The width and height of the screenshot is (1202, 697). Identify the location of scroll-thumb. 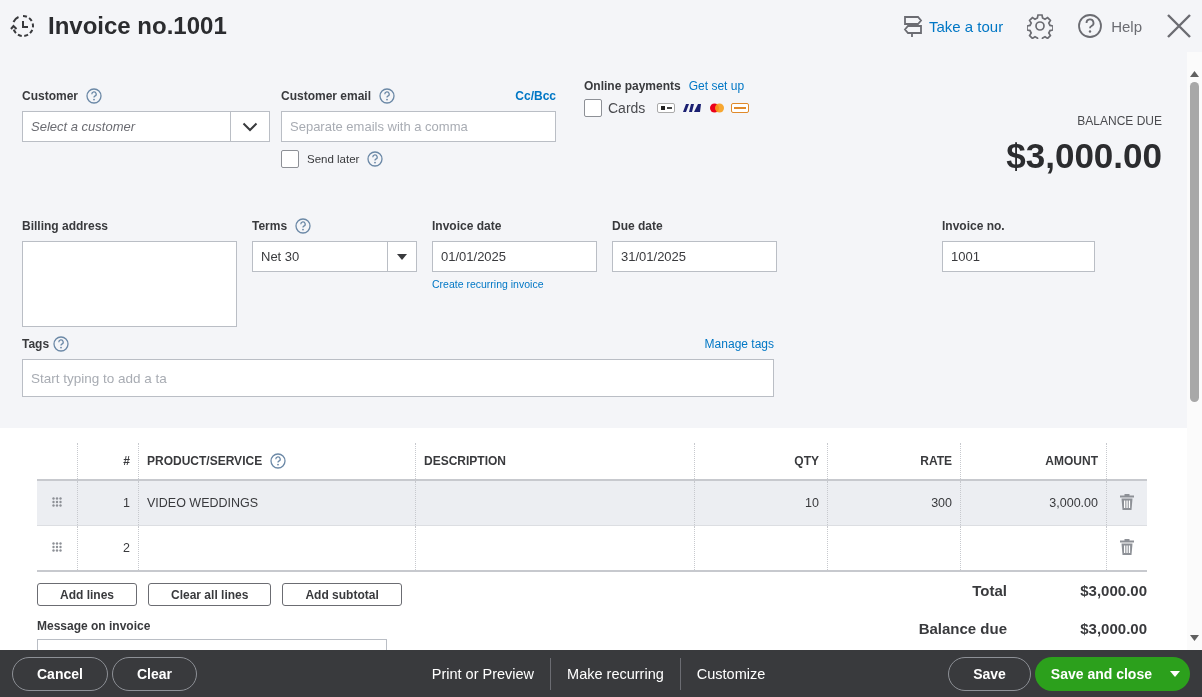
(1194, 242).